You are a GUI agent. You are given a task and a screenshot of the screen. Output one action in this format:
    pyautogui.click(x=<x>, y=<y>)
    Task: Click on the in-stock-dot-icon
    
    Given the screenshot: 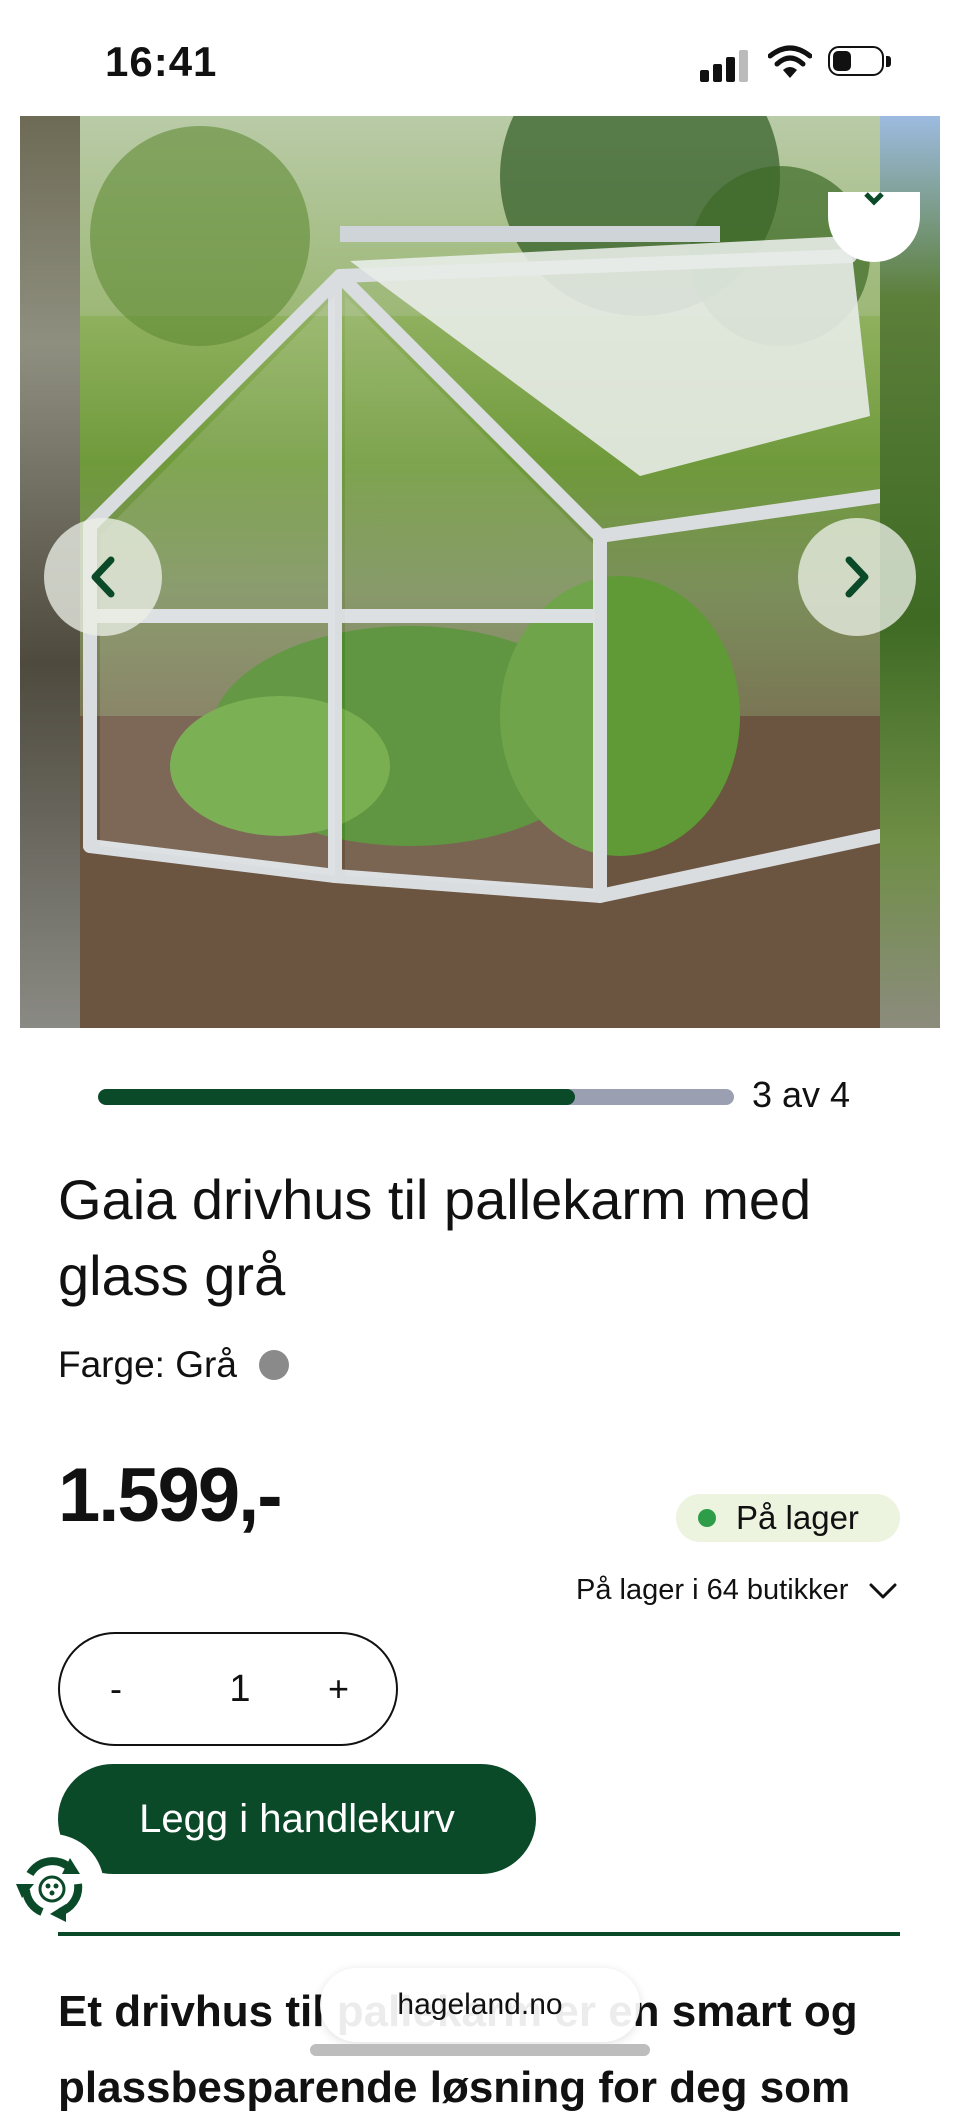 What is the action you would take?
    pyautogui.click(x=707, y=1518)
    